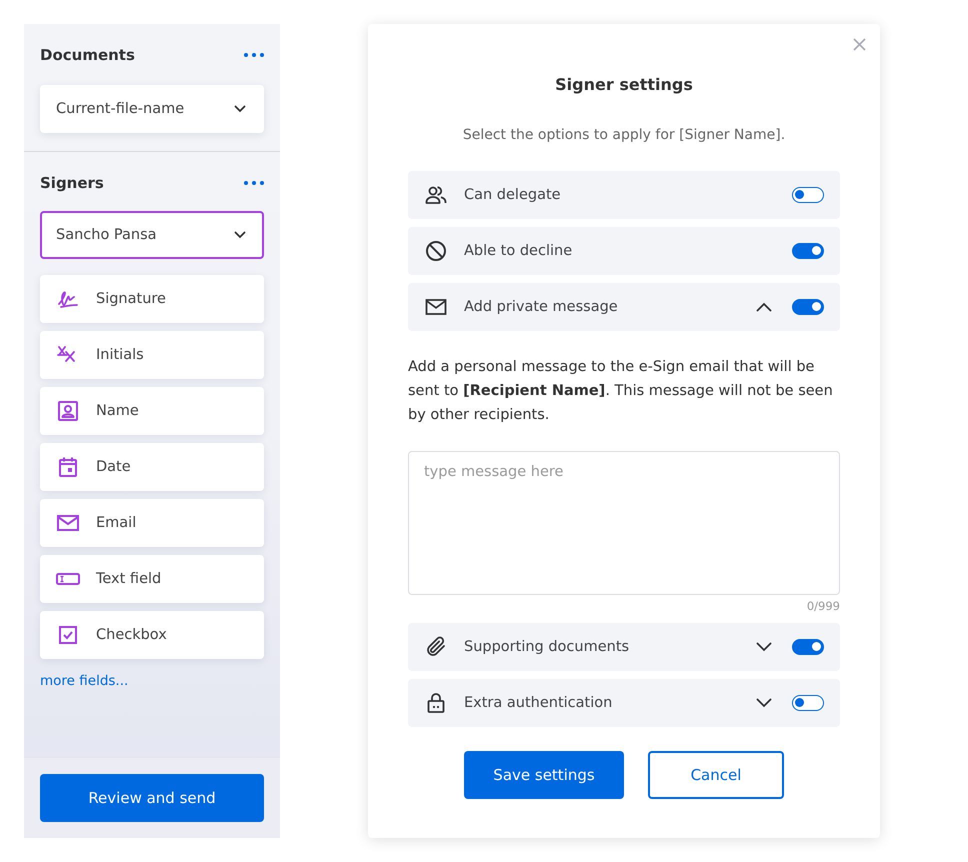  I want to click on character-counter: 0/999, so click(823, 606).